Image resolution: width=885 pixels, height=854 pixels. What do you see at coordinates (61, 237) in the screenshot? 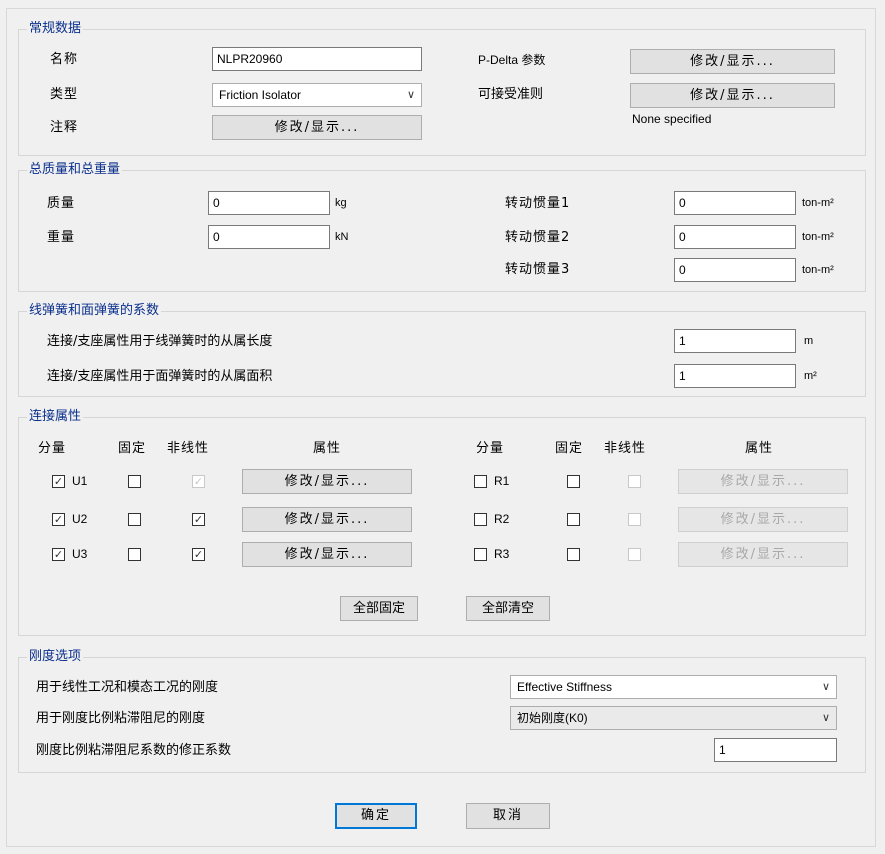
I see `weight-label: 重量` at bounding box center [61, 237].